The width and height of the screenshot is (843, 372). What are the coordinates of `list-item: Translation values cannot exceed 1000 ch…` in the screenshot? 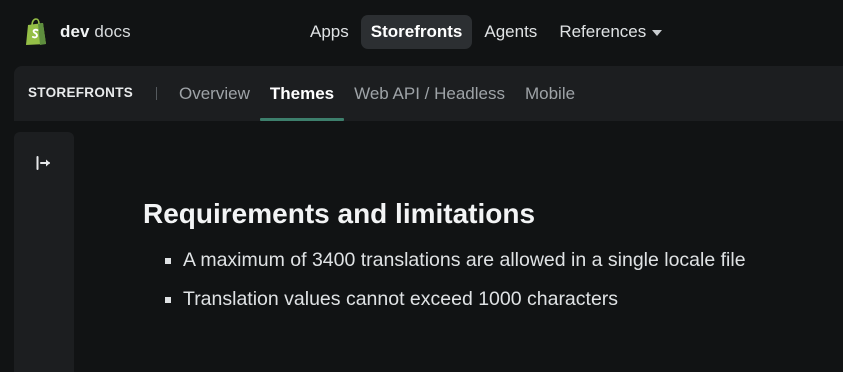 It's located at (488, 299).